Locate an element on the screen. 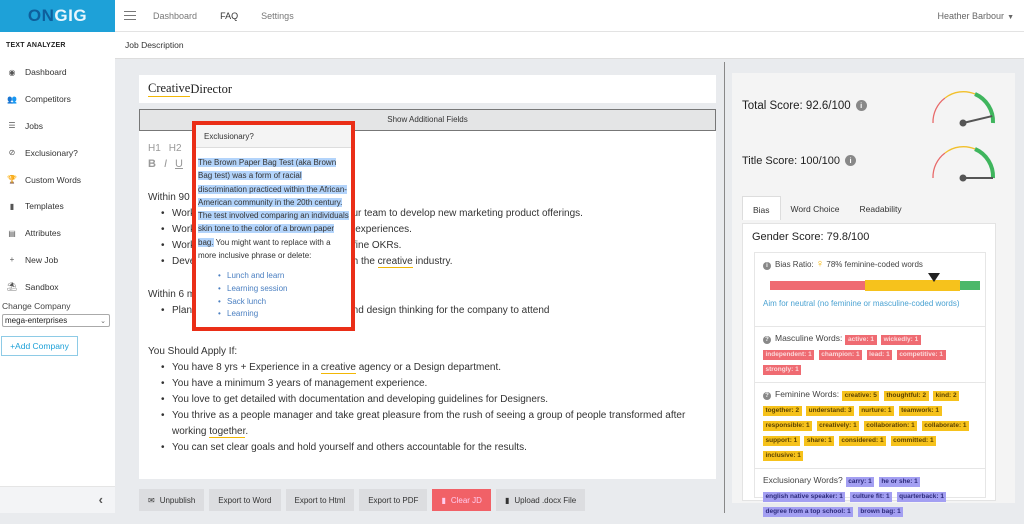 Image resolution: width=1024 pixels, height=524 pixels. feminine-word-tag: committed: 1 is located at coordinates (913, 441).